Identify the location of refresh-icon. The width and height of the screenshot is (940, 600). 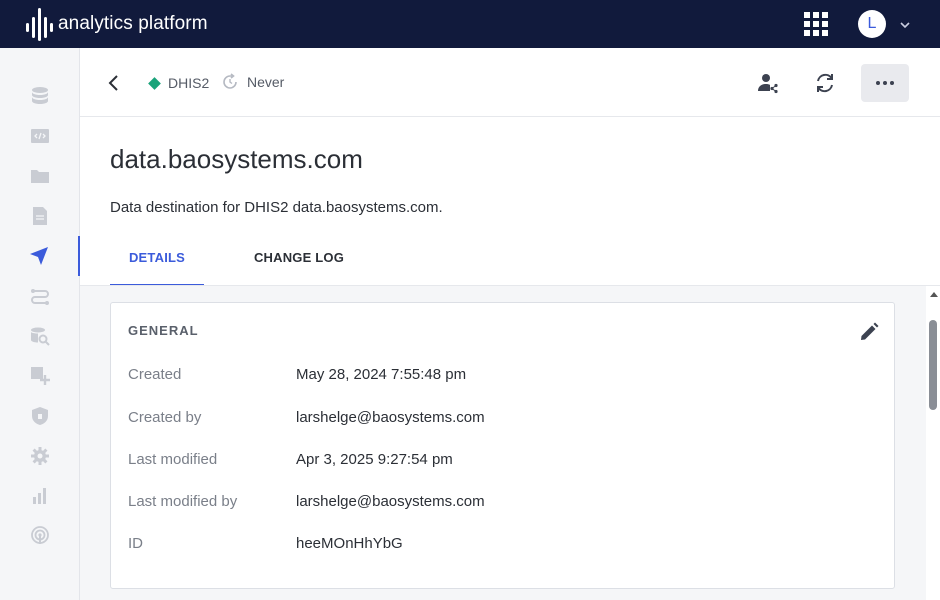
(825, 83).